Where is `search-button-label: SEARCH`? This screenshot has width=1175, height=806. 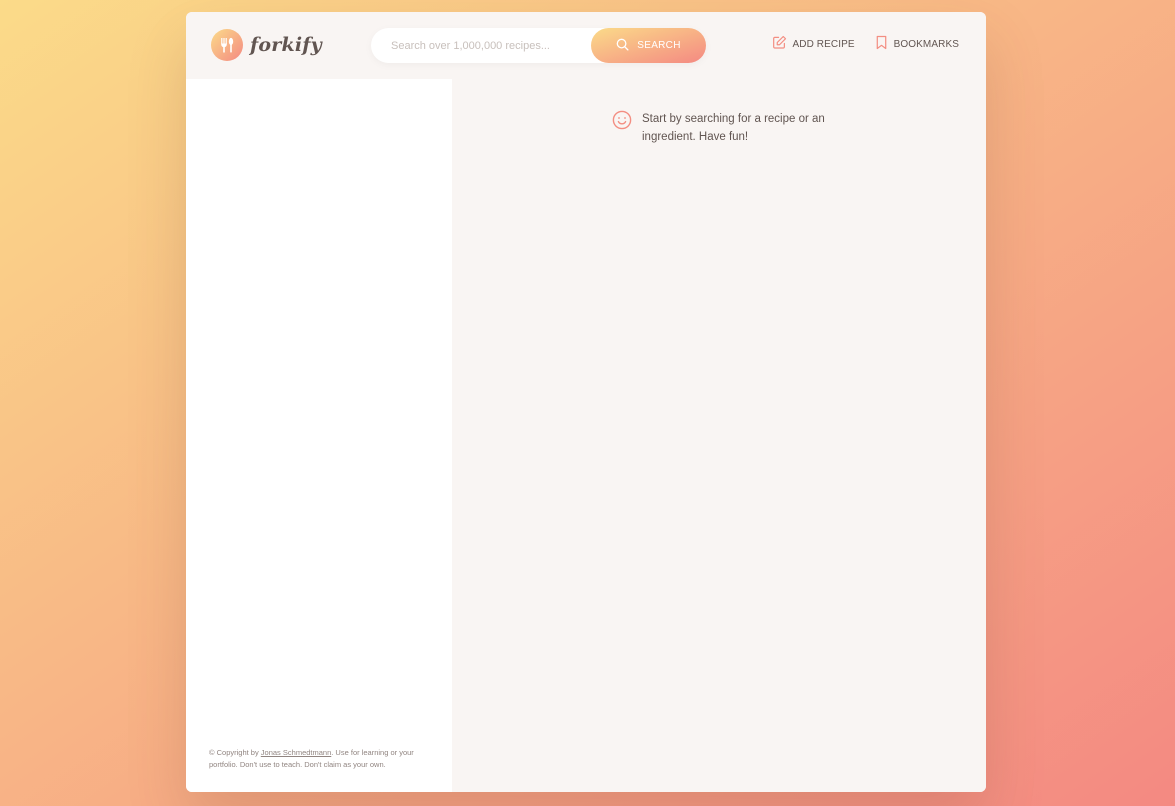 search-button-label: SEARCH is located at coordinates (659, 45).